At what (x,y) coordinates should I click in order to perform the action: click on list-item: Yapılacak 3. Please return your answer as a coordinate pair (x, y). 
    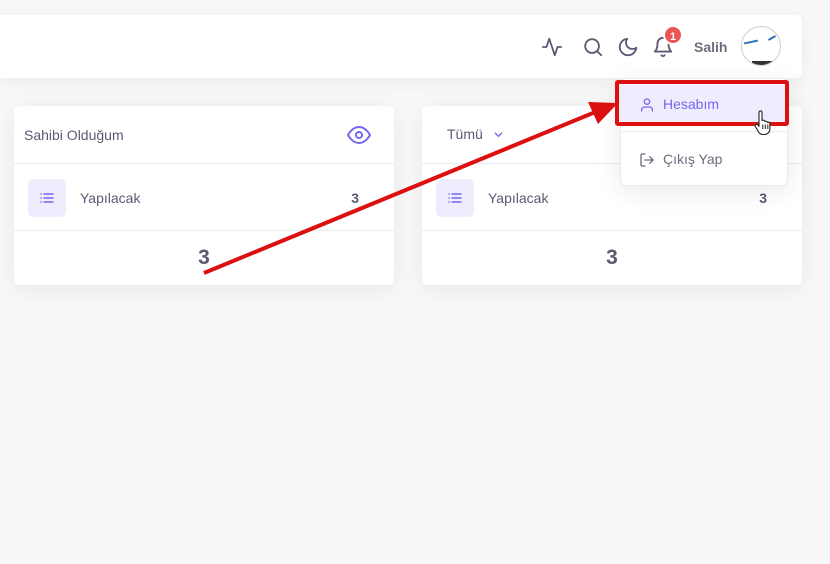
    Looking at the image, I should click on (204, 197).